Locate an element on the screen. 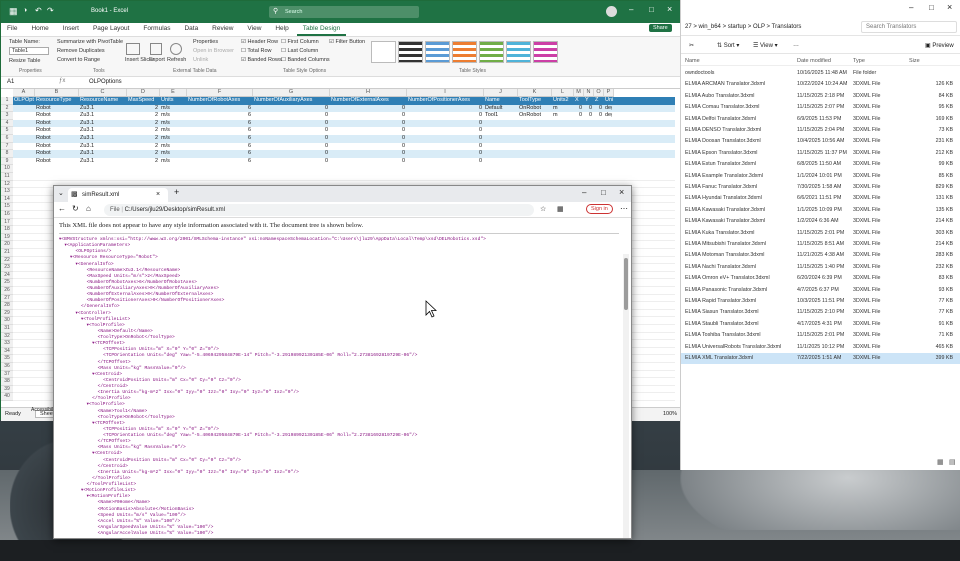  table-header-cell: Units is located at coordinates (173, 101).